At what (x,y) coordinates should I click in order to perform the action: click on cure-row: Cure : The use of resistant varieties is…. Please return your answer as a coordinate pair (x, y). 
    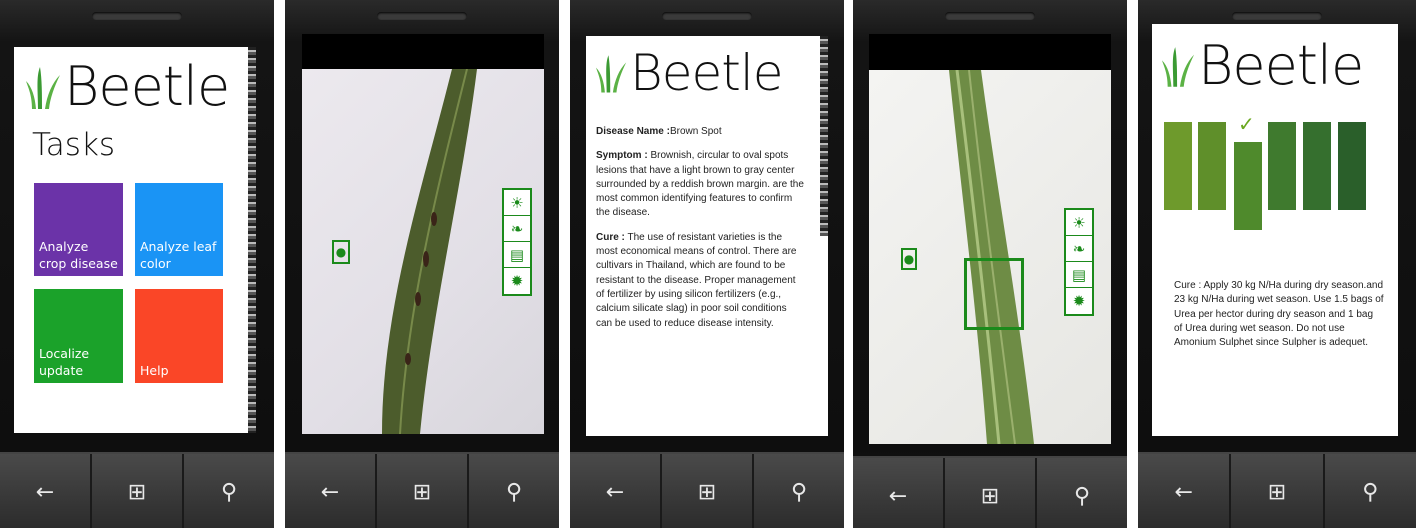
    Looking at the image, I should click on (700, 281).